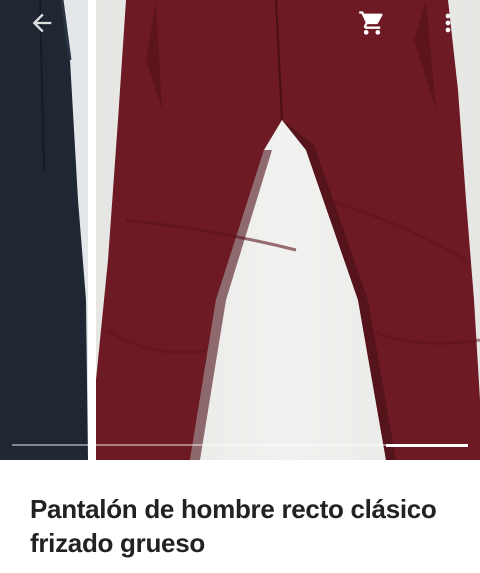 This screenshot has width=480, height=573. I want to click on more-vert-icon, so click(448, 23).